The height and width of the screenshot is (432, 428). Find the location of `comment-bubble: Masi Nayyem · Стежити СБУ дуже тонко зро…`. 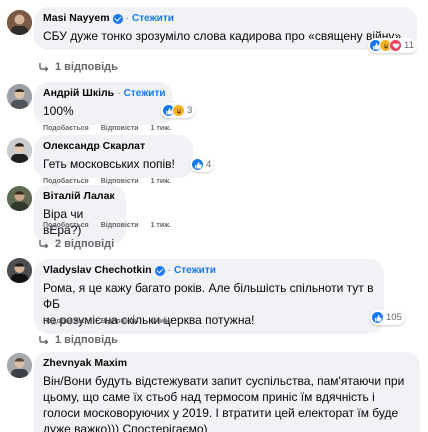

comment-bubble: Masi Nayyem · Стежити СБУ дуже тонко зро… is located at coordinates (225, 28).